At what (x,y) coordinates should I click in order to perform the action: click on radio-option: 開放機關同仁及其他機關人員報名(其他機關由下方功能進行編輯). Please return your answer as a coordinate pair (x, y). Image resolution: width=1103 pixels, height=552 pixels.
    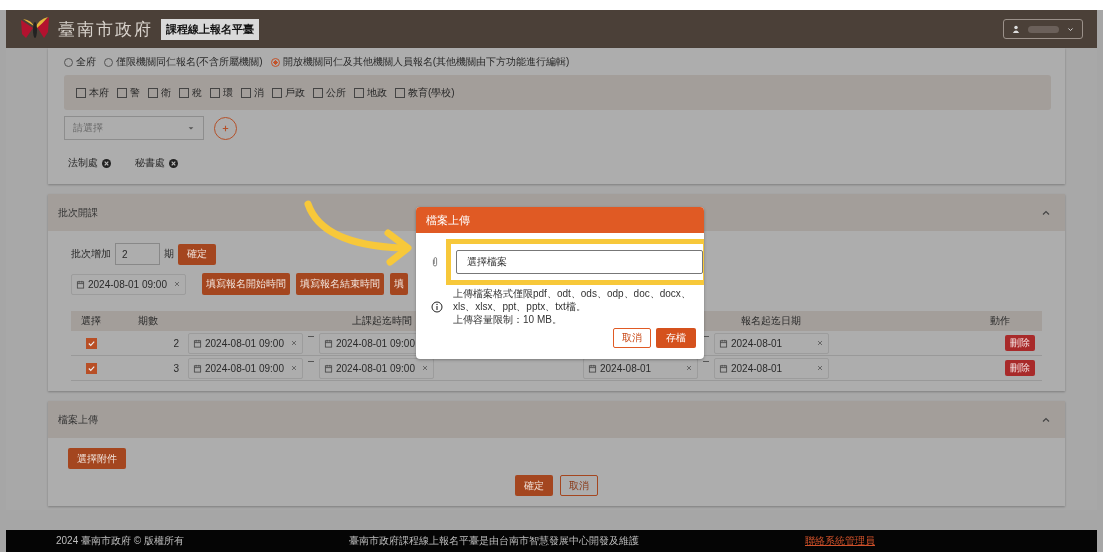
    Looking at the image, I should click on (420, 62).